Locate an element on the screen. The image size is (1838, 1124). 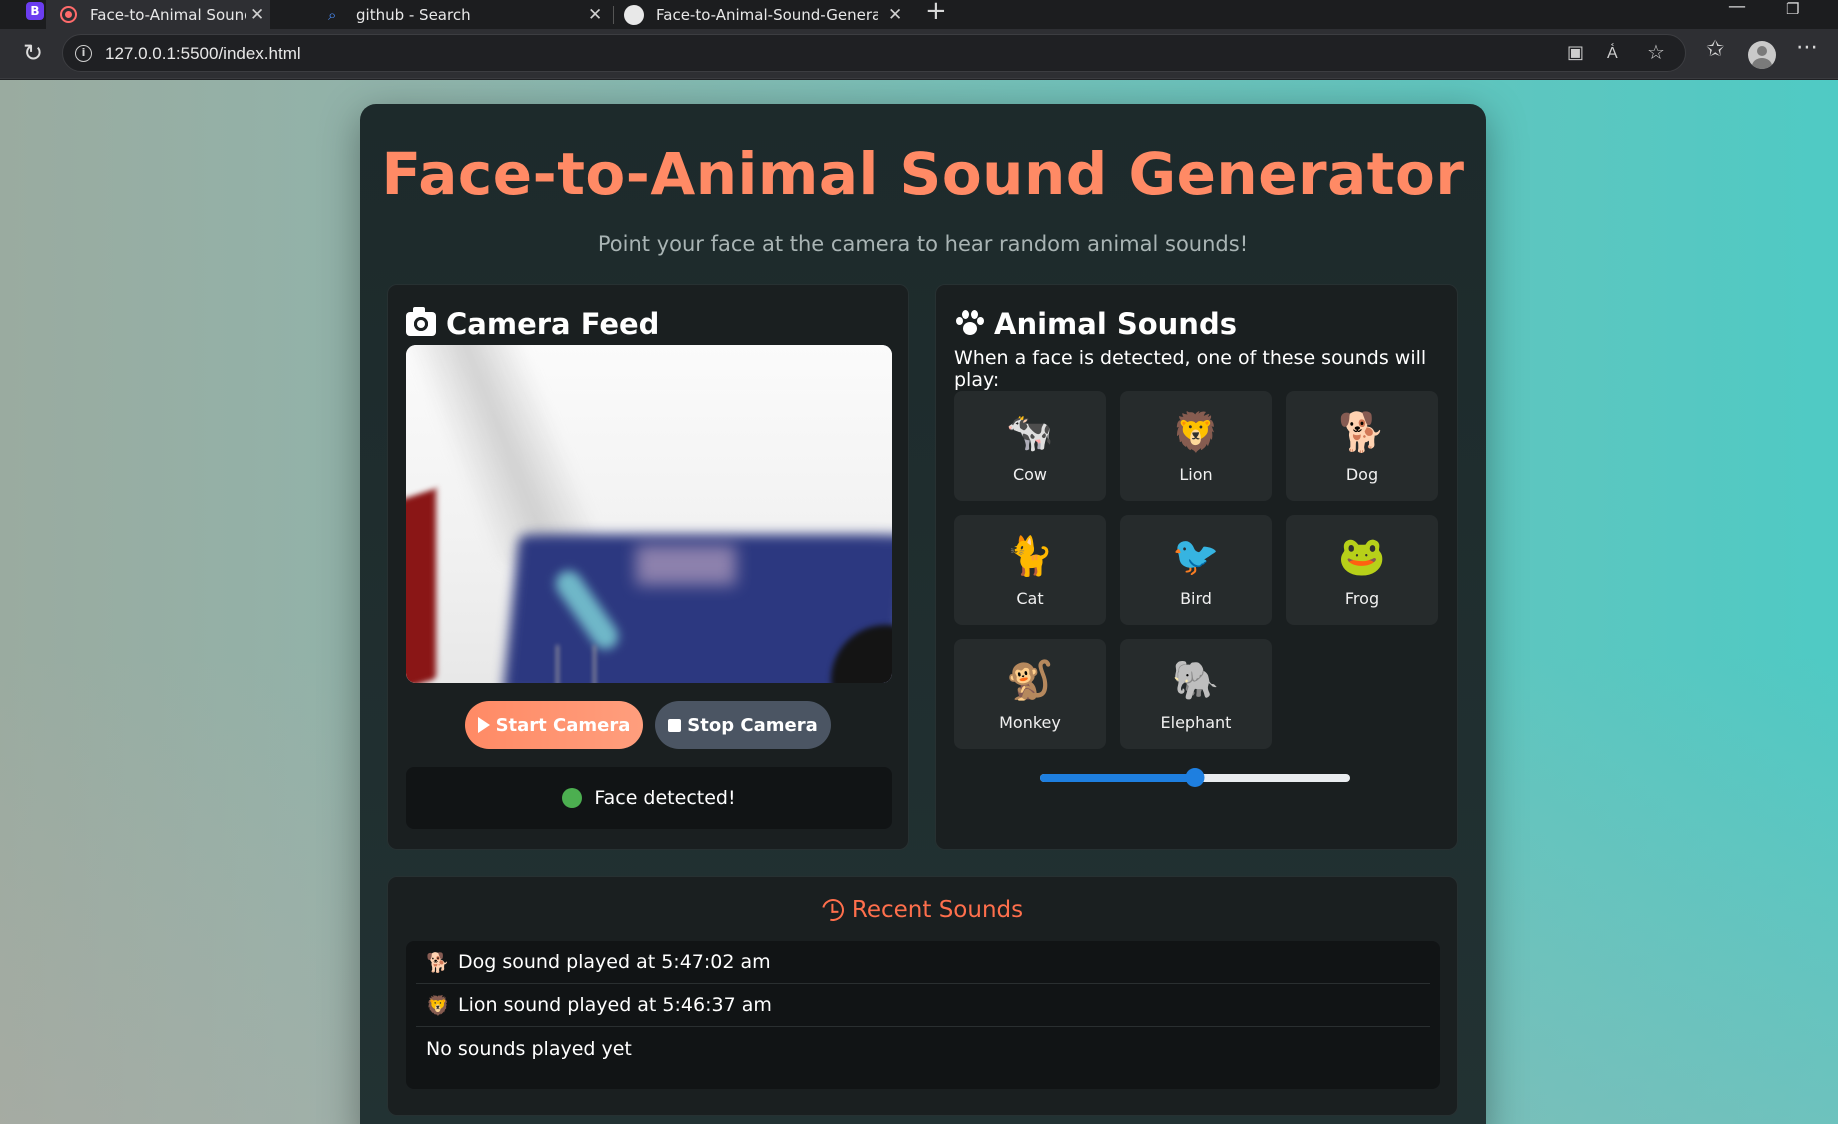
address-bar: ↻ i 127.0.0.1:5500/index.html ▣ A᷾ ☆ ✩ ⋯ is located at coordinates (919, 54).